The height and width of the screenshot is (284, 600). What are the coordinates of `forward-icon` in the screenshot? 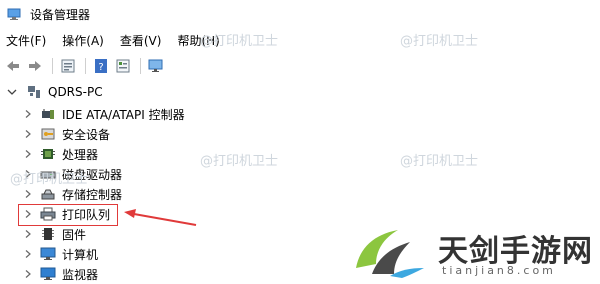 It's located at (35, 66).